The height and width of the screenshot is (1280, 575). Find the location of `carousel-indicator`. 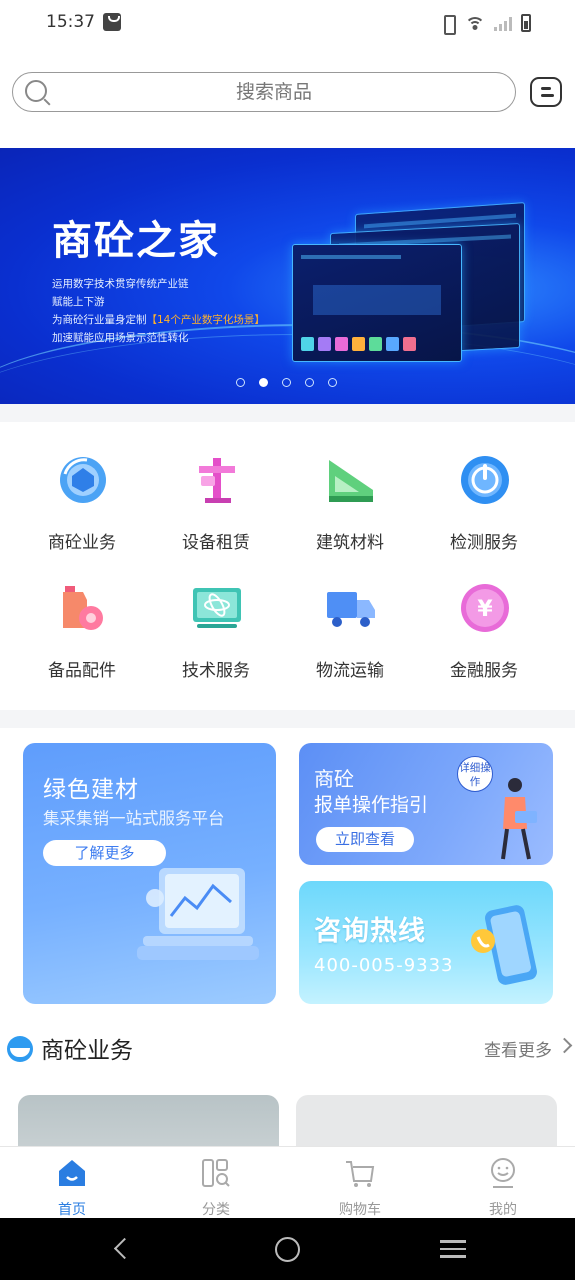

carousel-indicator is located at coordinates (286, 382).